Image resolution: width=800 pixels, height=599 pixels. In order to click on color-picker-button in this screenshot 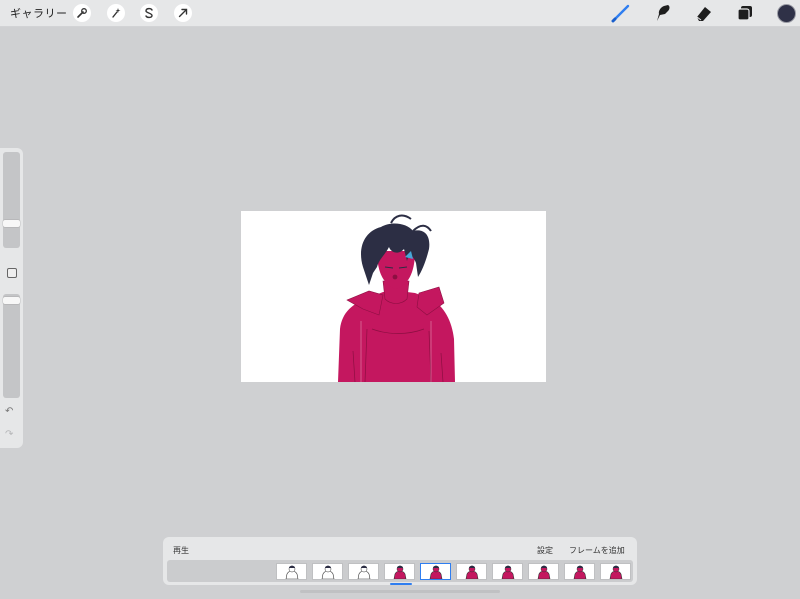, I will do `click(786, 13)`.